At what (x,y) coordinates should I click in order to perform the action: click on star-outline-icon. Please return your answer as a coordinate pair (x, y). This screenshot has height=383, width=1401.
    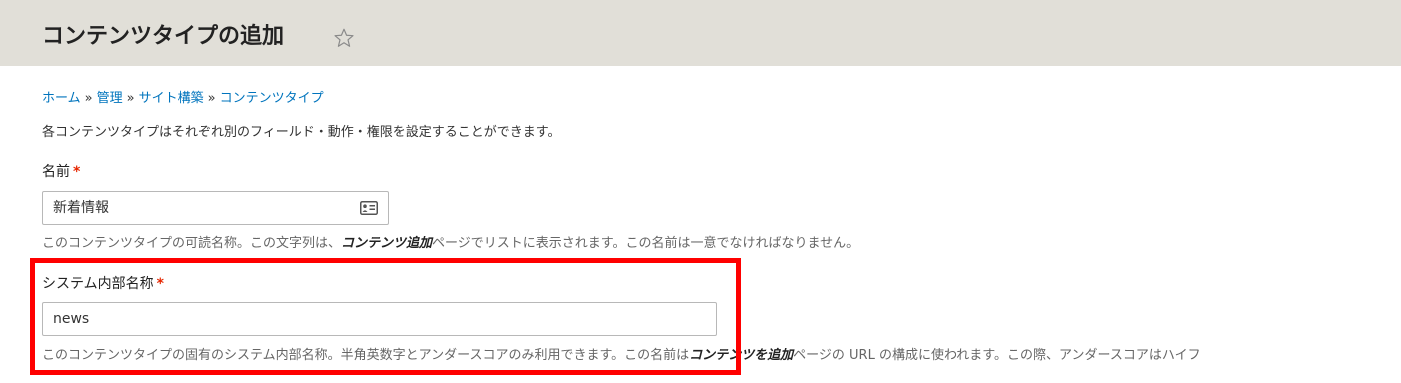
    Looking at the image, I should click on (344, 38).